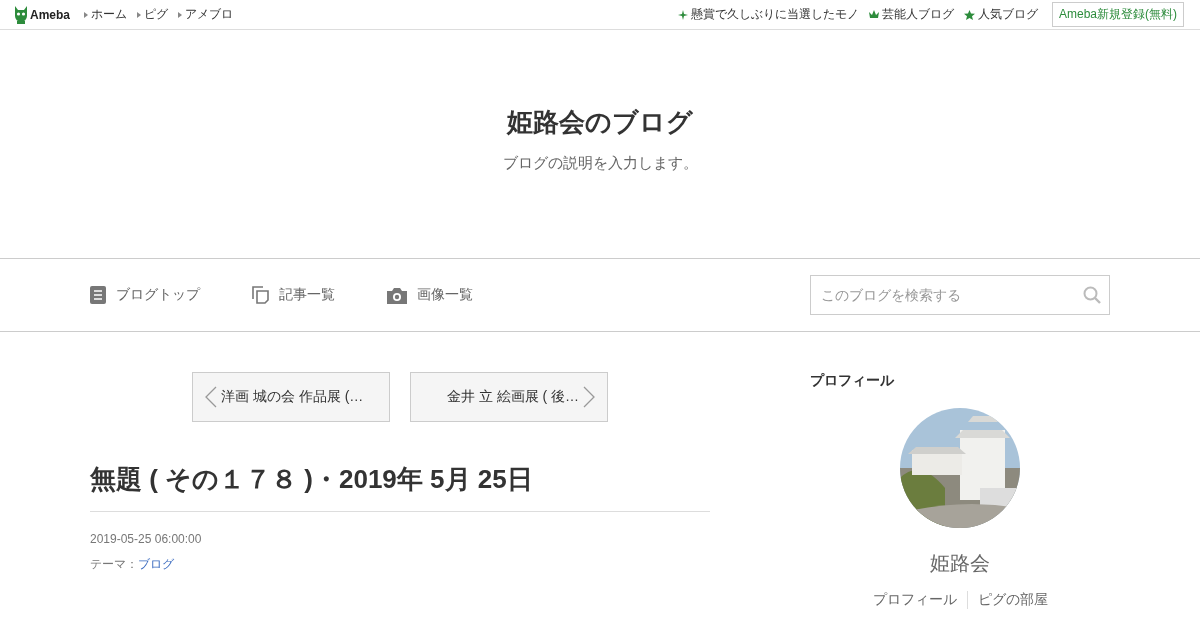 The height and width of the screenshot is (630, 1200). Describe the element at coordinates (397, 295) in the screenshot. I see `camera-icon` at that location.